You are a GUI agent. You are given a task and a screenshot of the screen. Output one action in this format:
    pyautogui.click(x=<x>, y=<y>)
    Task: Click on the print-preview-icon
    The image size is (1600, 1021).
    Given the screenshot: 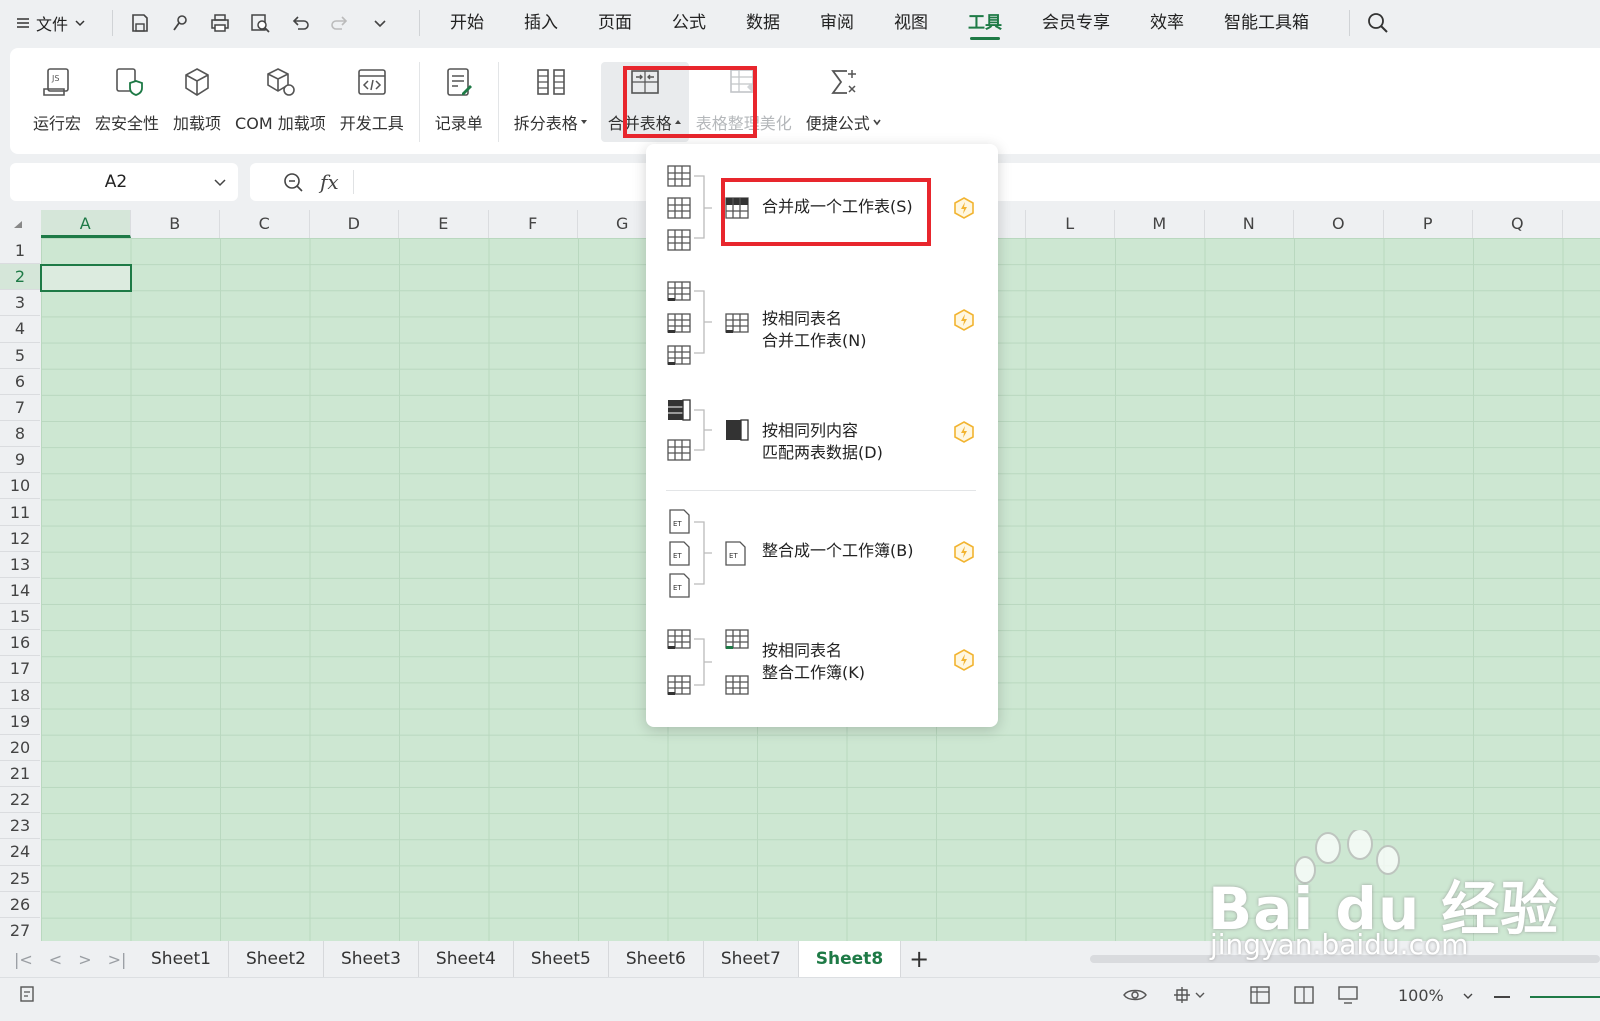 What is the action you would take?
    pyautogui.click(x=260, y=23)
    